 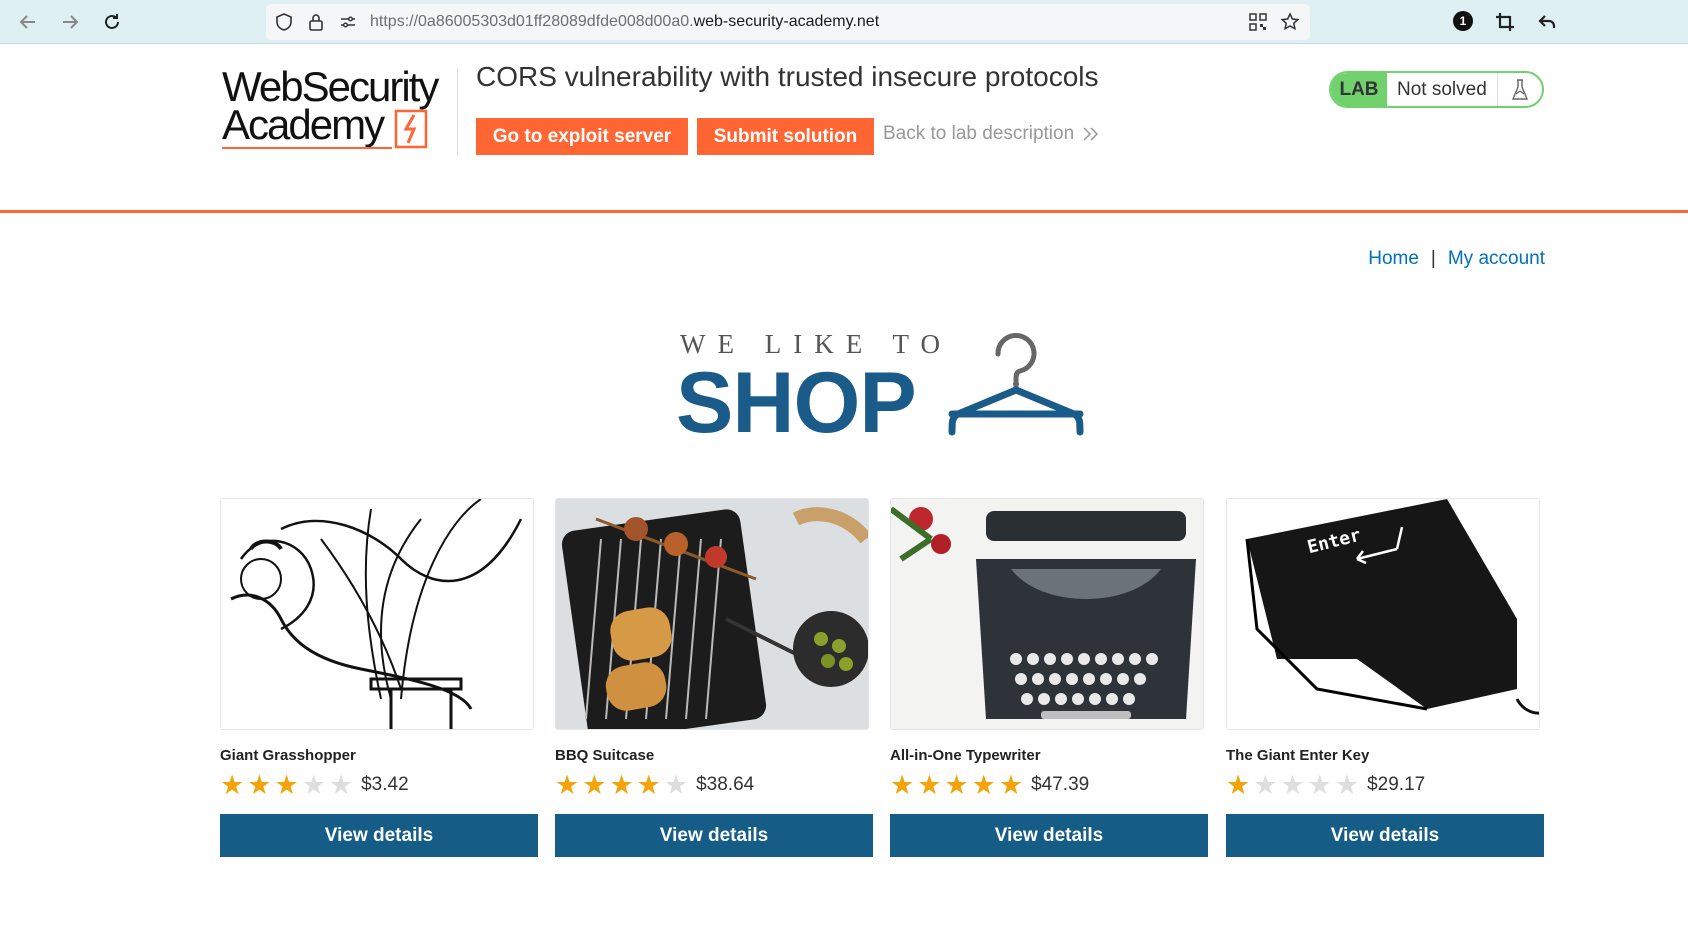 I want to click on submit-solution-button: Submit solution, so click(x=785, y=136).